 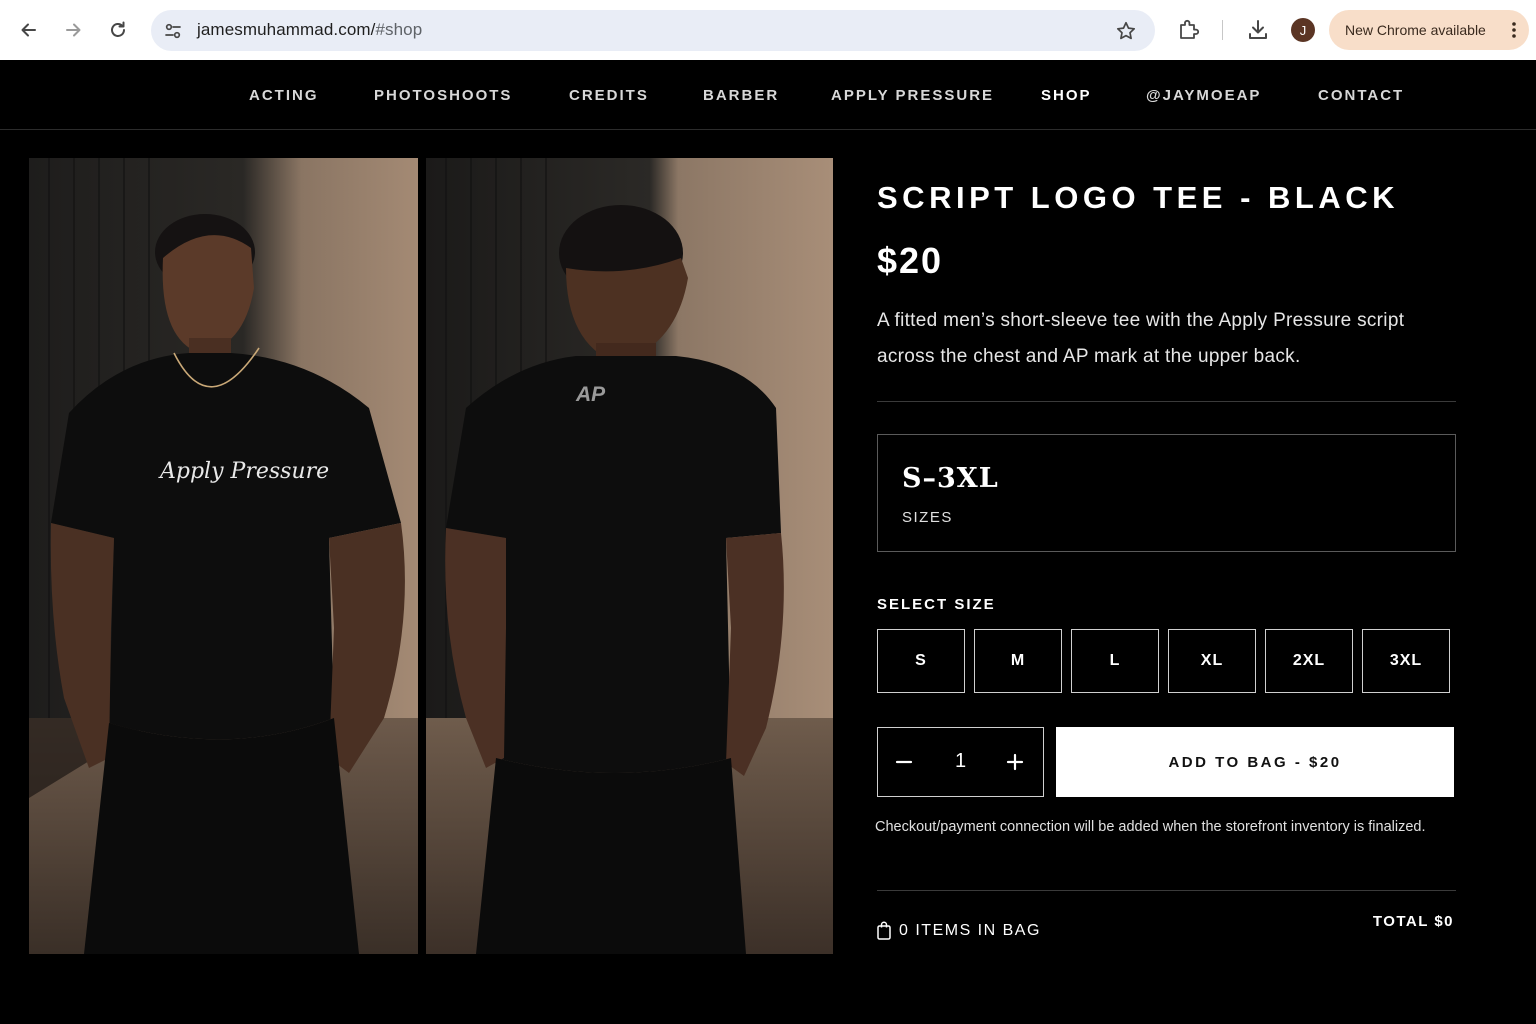 I want to click on nav-contact: CONTACT, so click(x=1361, y=95).